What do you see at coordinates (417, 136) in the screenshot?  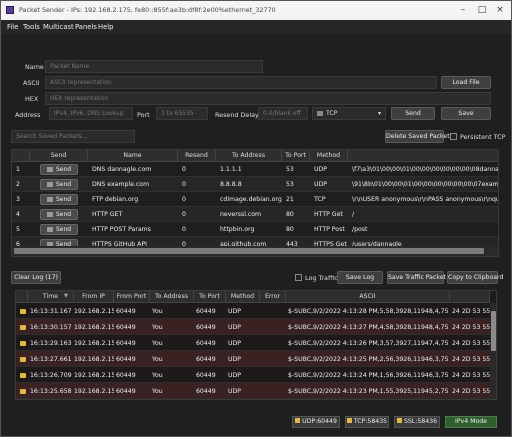 I see `delete-saved-button: Delete Saved Packet` at bounding box center [417, 136].